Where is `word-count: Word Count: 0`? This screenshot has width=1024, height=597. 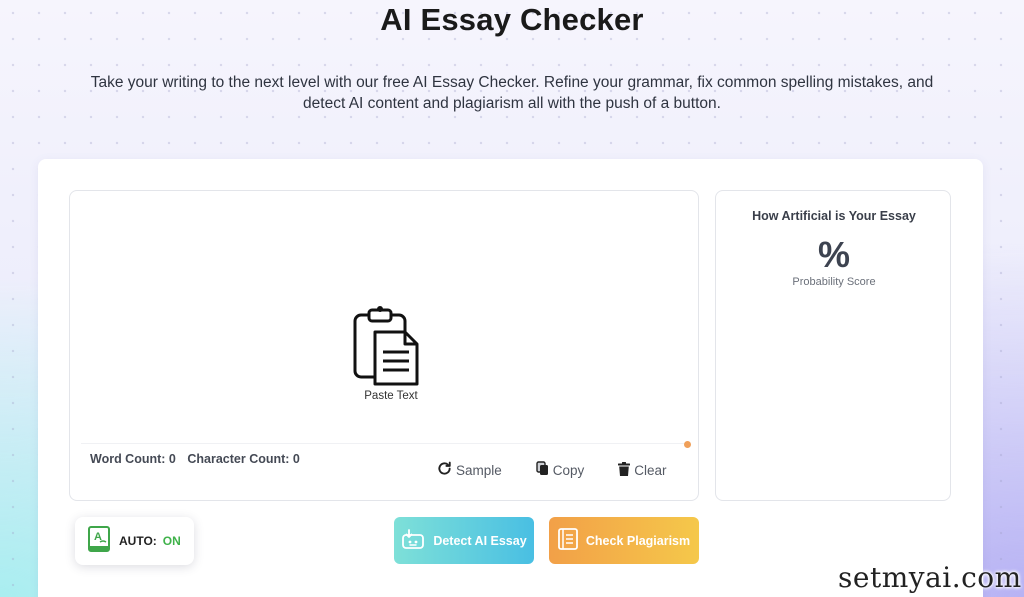 word-count: Word Count: 0 is located at coordinates (133, 459).